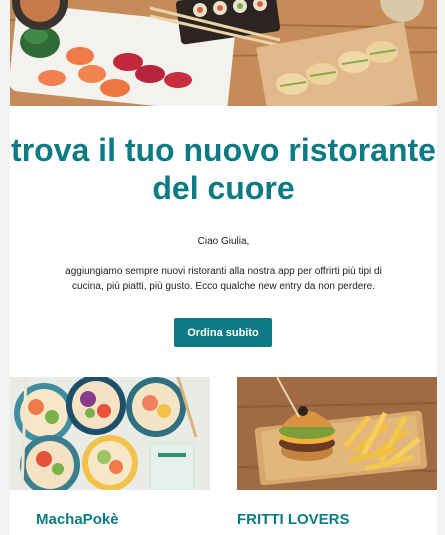  Describe the element at coordinates (223, 332) in the screenshot. I see `order-now-button: Ordina subito` at that location.